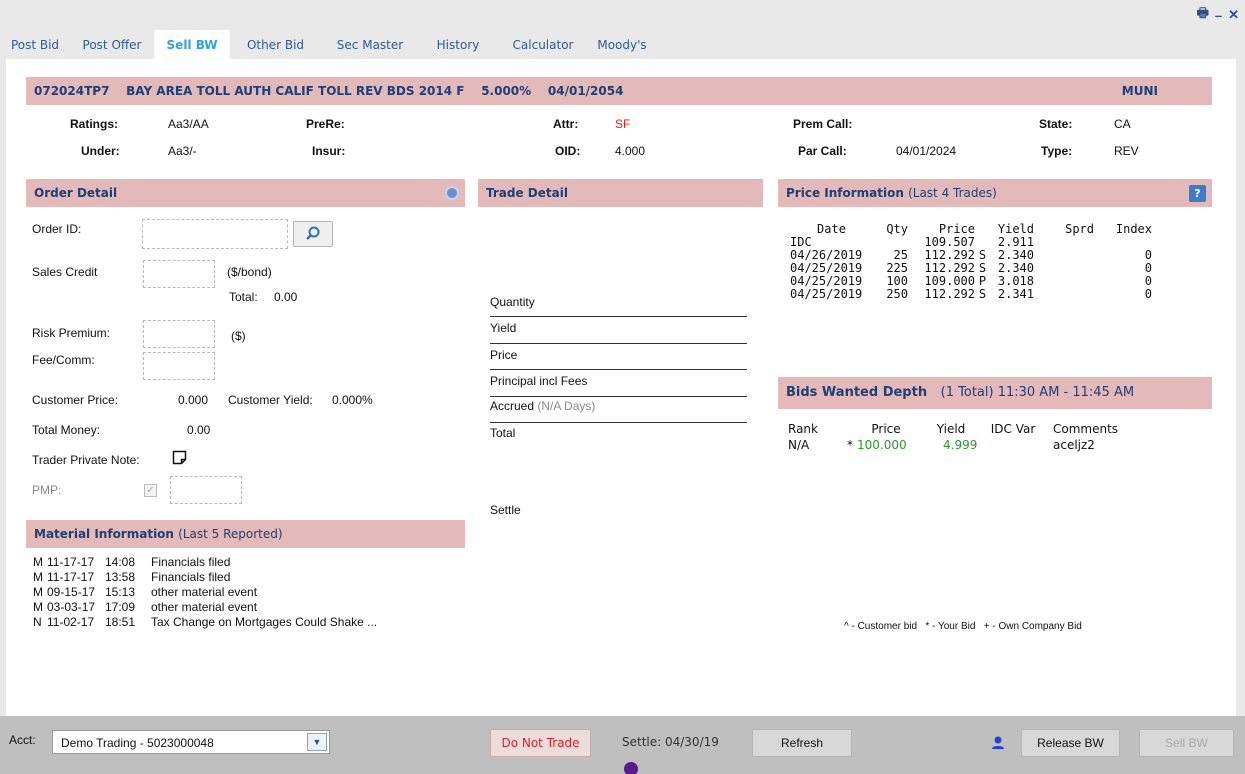 The width and height of the screenshot is (1245, 774). Describe the element at coordinates (845, 193) in the screenshot. I see `price-info-title: Price Information` at that location.